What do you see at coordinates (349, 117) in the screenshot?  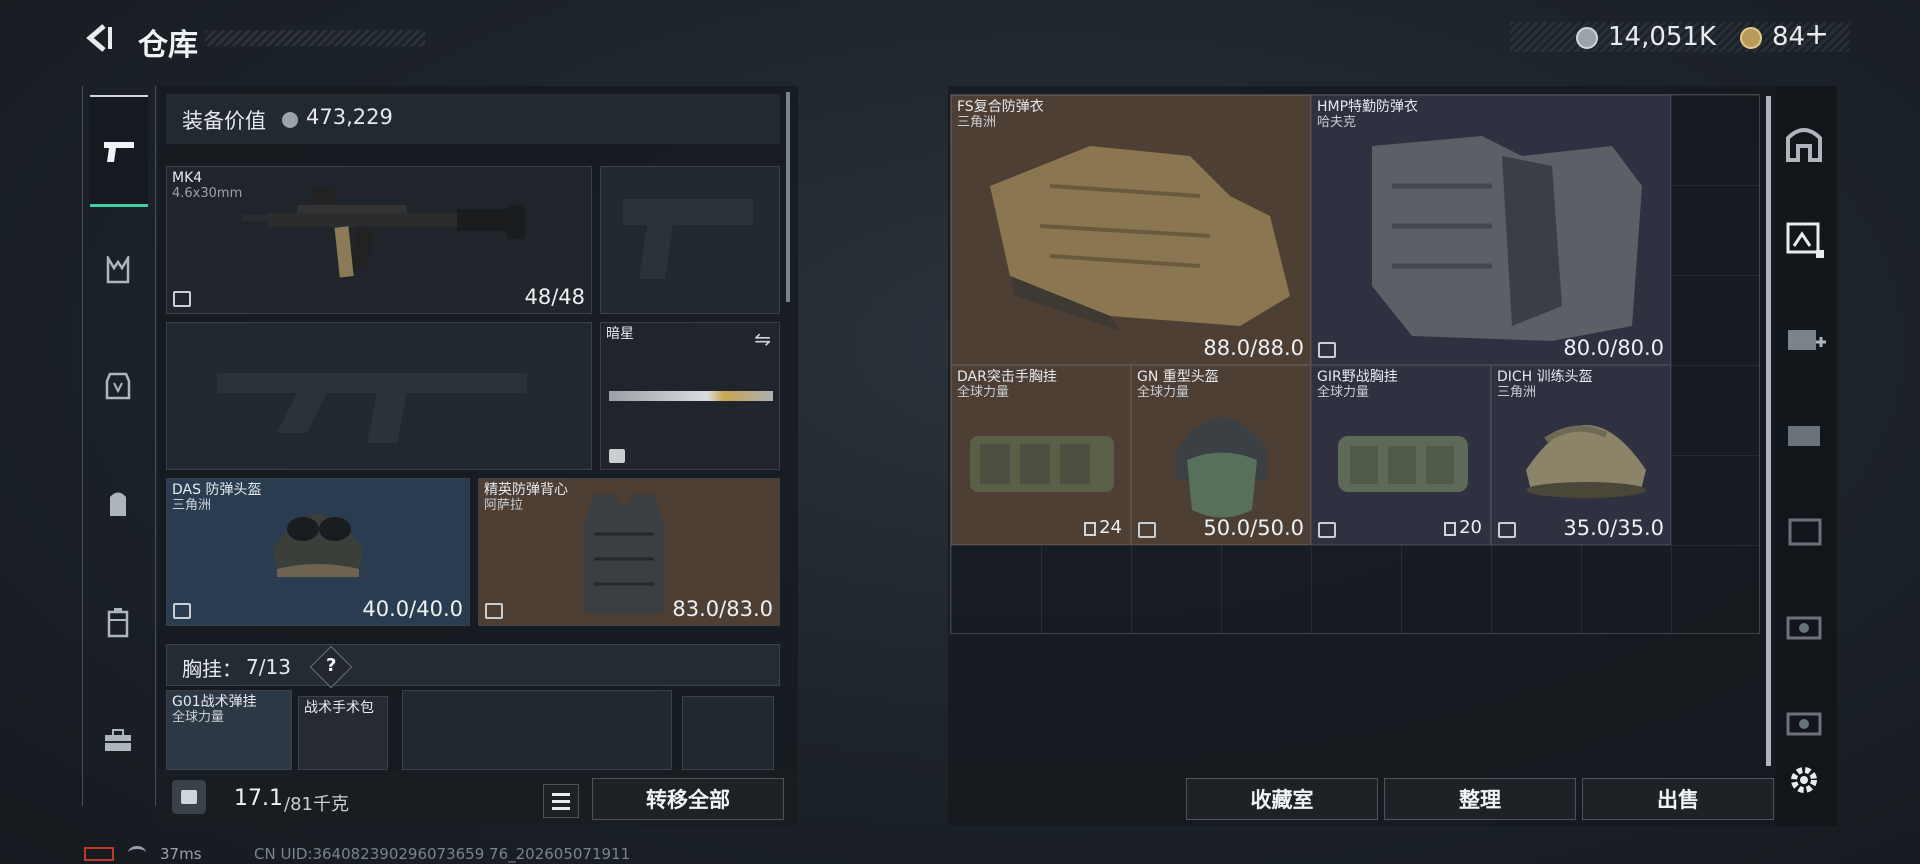 I see `equip-value: 473,229` at bounding box center [349, 117].